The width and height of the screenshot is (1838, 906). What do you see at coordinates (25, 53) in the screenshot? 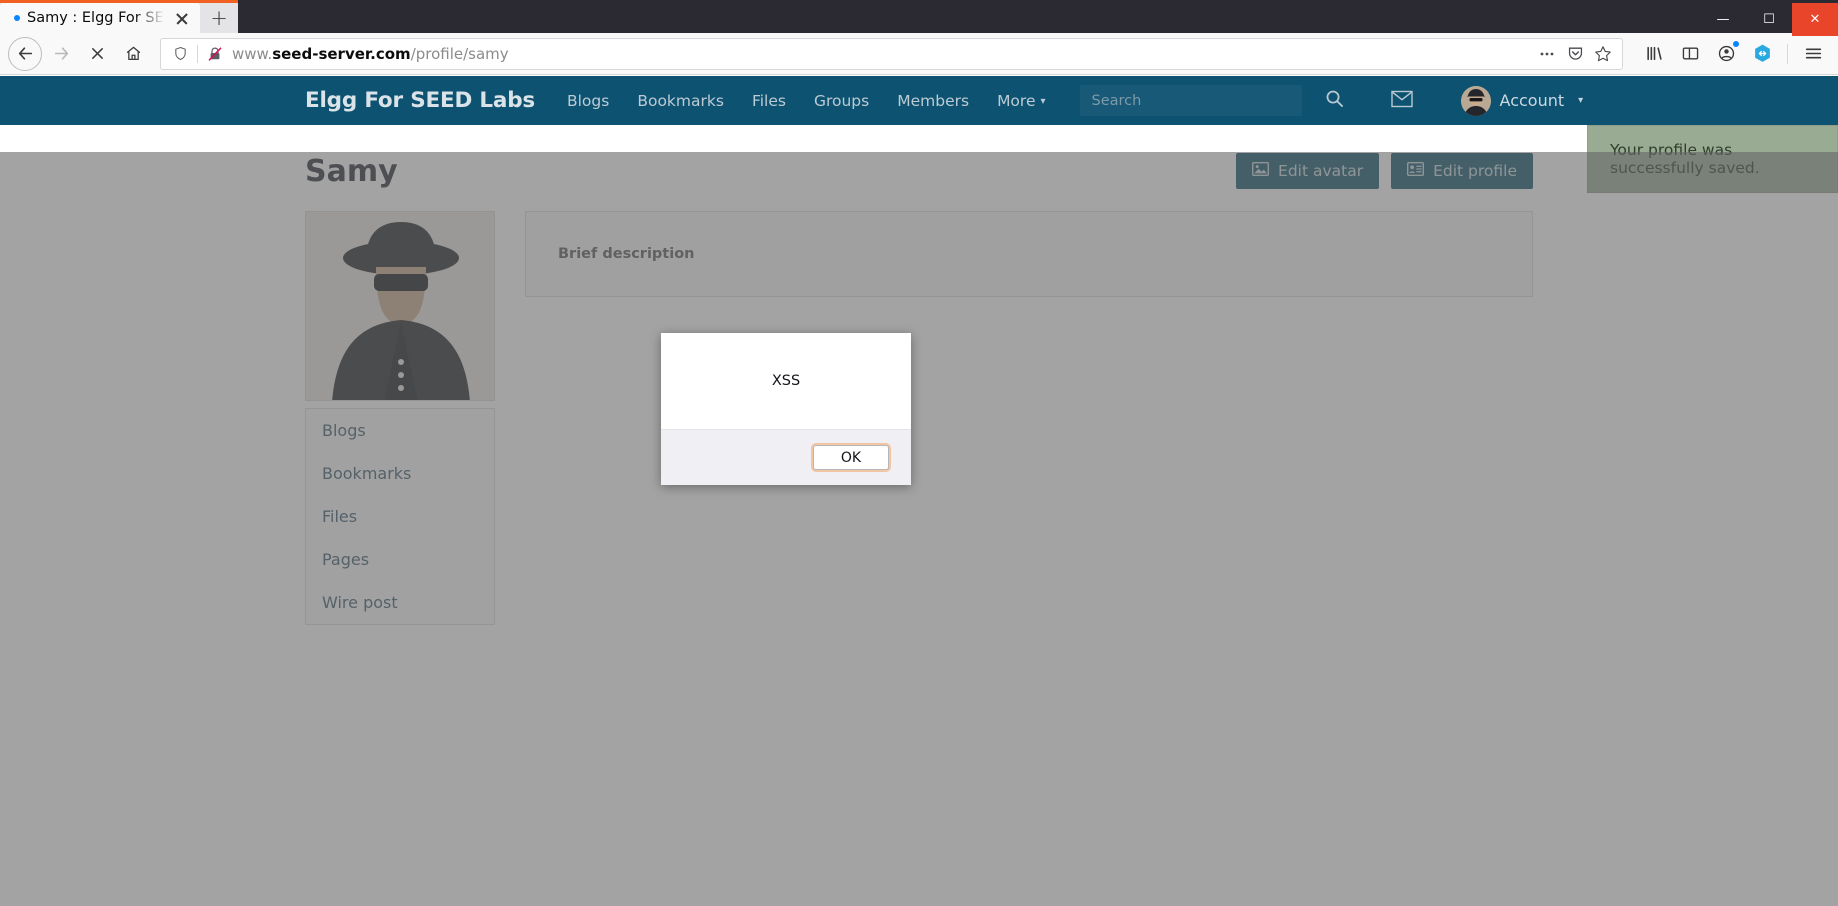
I see `back-arrow-icon` at bounding box center [25, 53].